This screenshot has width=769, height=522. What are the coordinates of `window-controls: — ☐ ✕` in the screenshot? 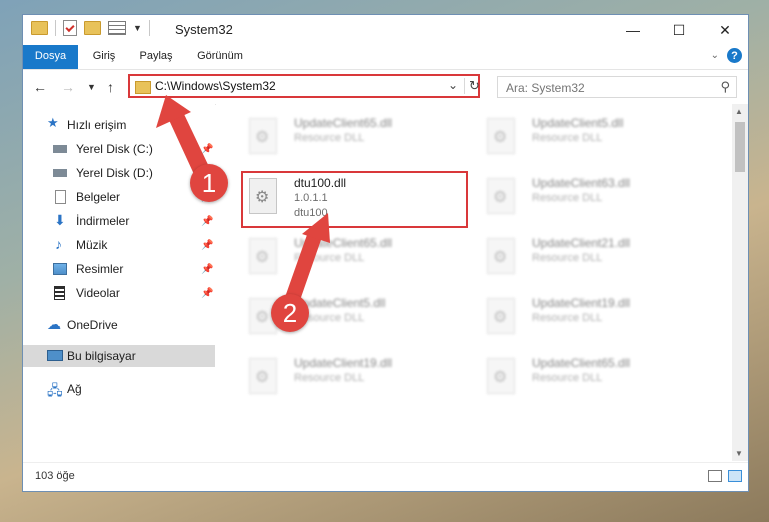 It's located at (679, 30).